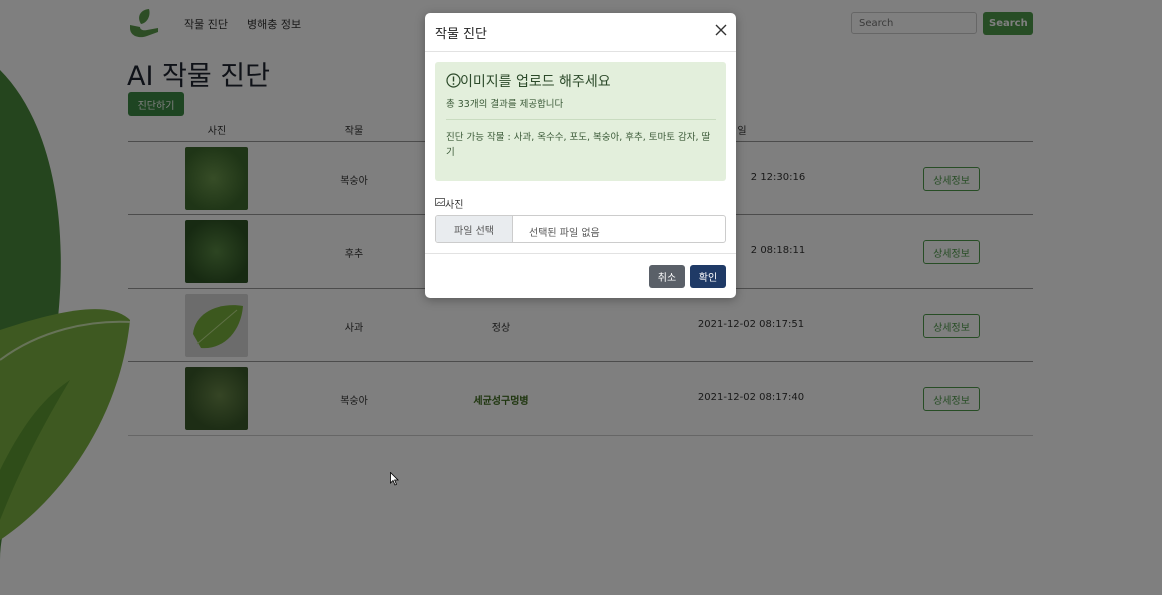  Describe the element at coordinates (474, 229) in the screenshot. I see `choose-file-button: 파일 선택` at that location.